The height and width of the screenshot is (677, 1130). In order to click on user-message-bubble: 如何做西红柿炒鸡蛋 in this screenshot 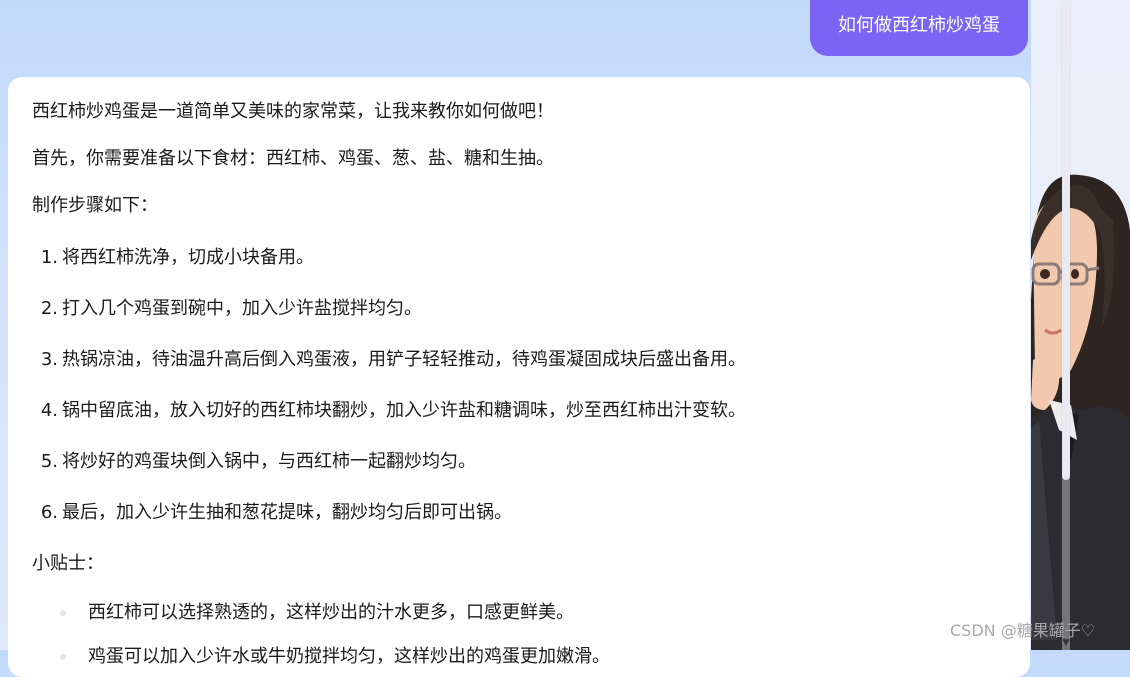, I will do `click(919, 28)`.